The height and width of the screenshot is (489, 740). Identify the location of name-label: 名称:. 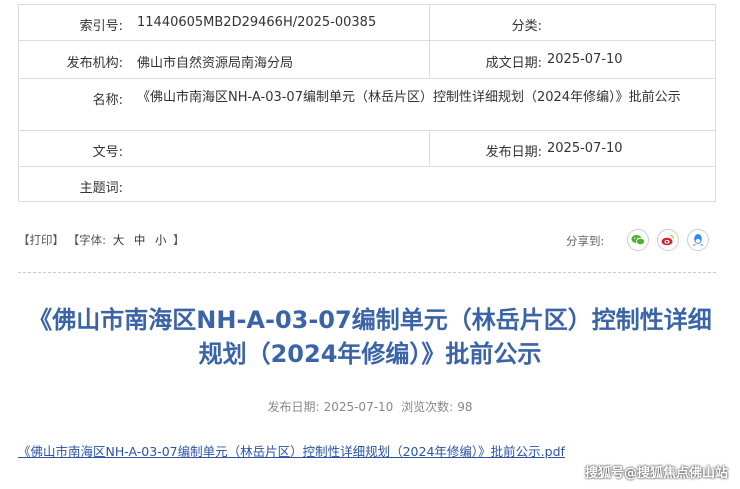
(107, 100).